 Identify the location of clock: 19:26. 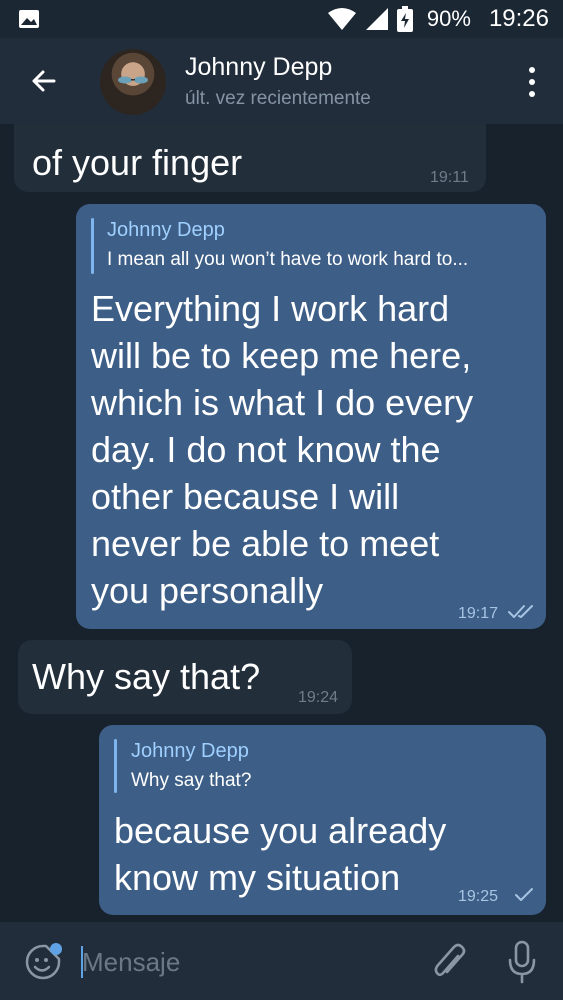
(518, 18).